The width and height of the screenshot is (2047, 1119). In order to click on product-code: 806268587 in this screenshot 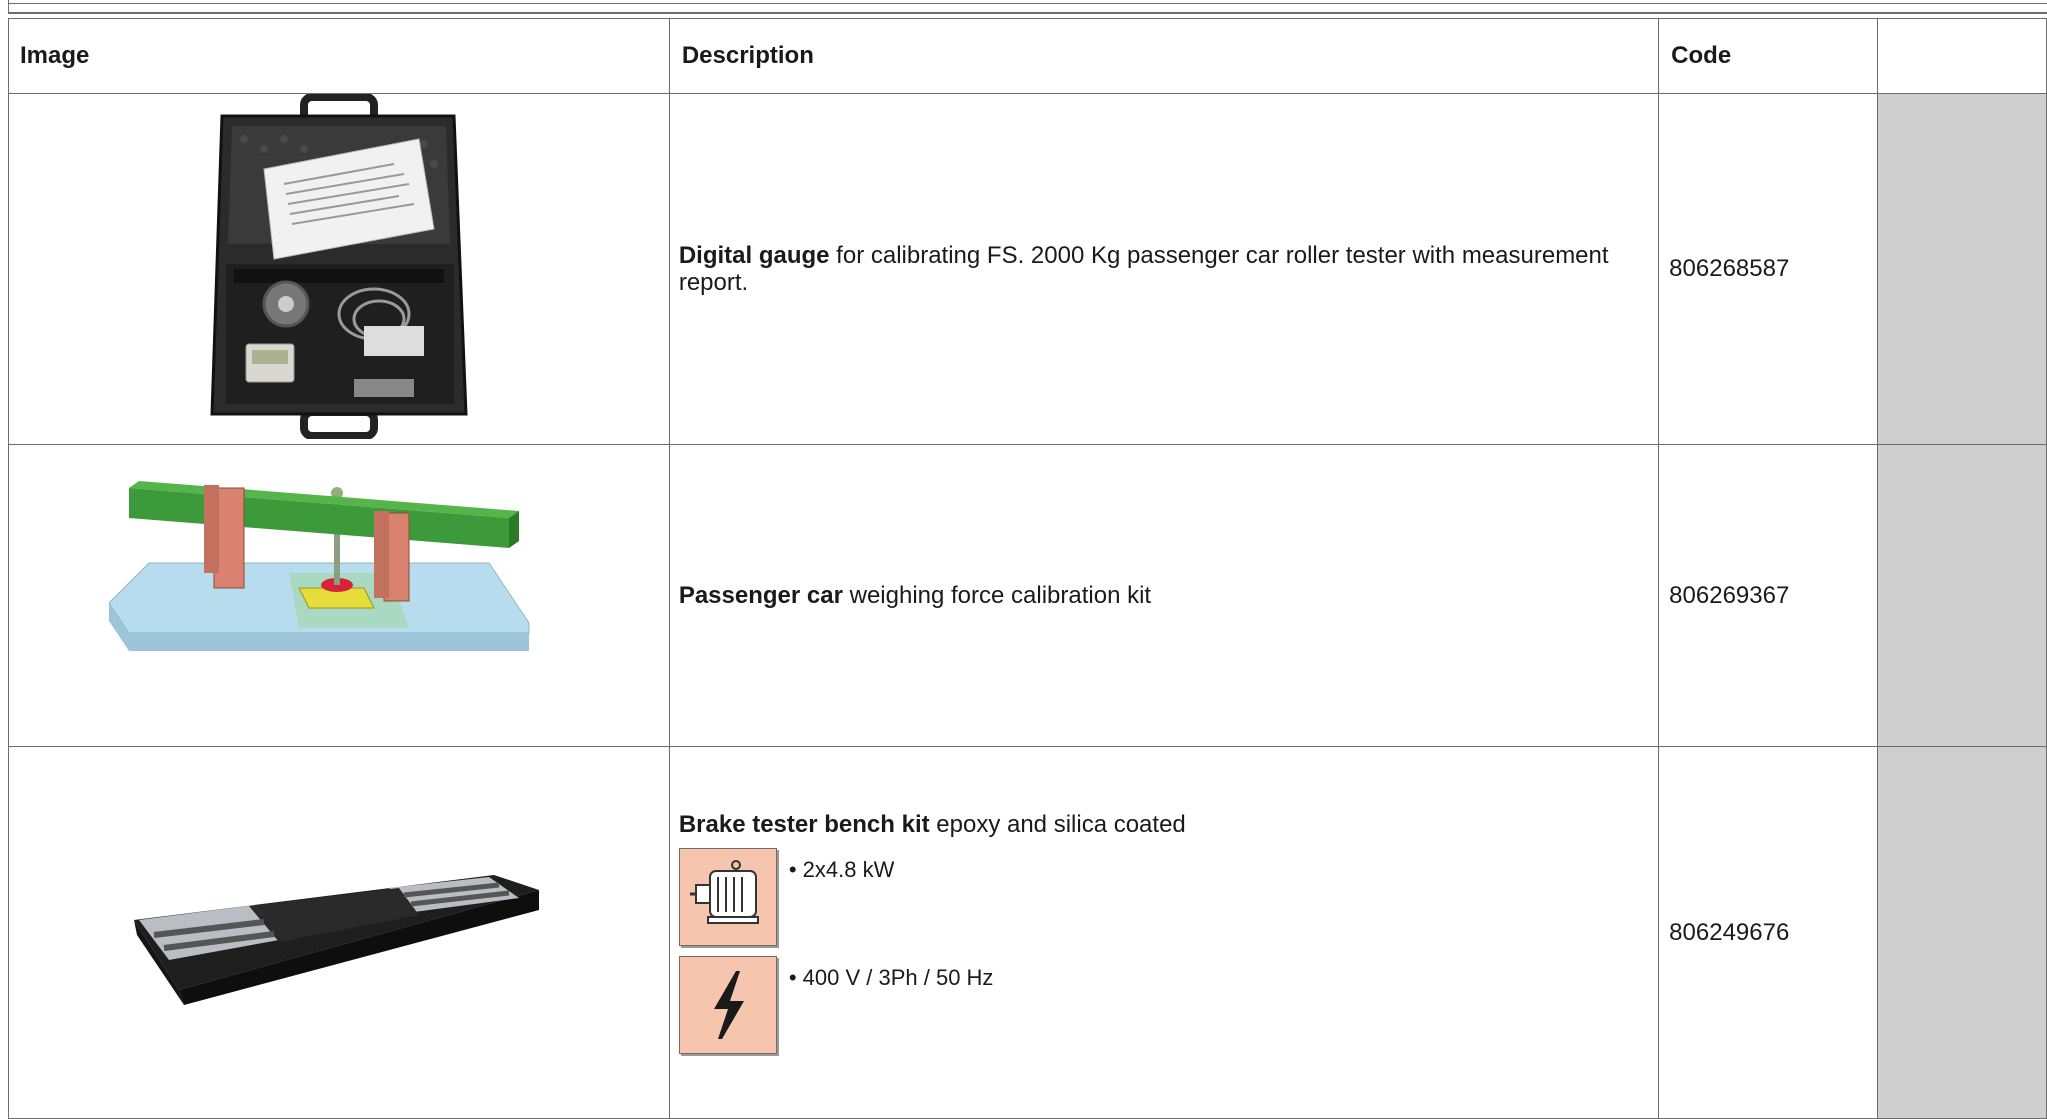, I will do `click(1768, 269)`.